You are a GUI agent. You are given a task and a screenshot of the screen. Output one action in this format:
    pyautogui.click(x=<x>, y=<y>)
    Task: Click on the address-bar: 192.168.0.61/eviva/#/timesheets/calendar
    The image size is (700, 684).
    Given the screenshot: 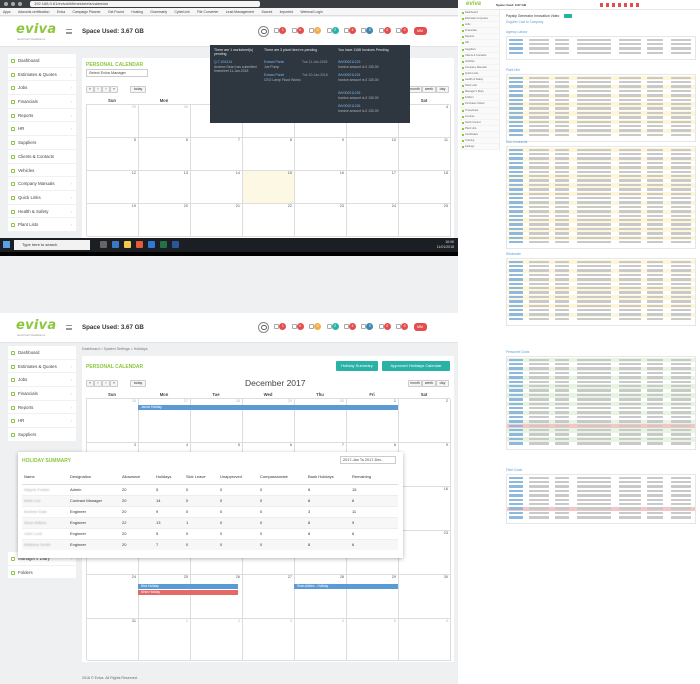 What is the action you would take?
    pyautogui.click(x=145, y=4)
    